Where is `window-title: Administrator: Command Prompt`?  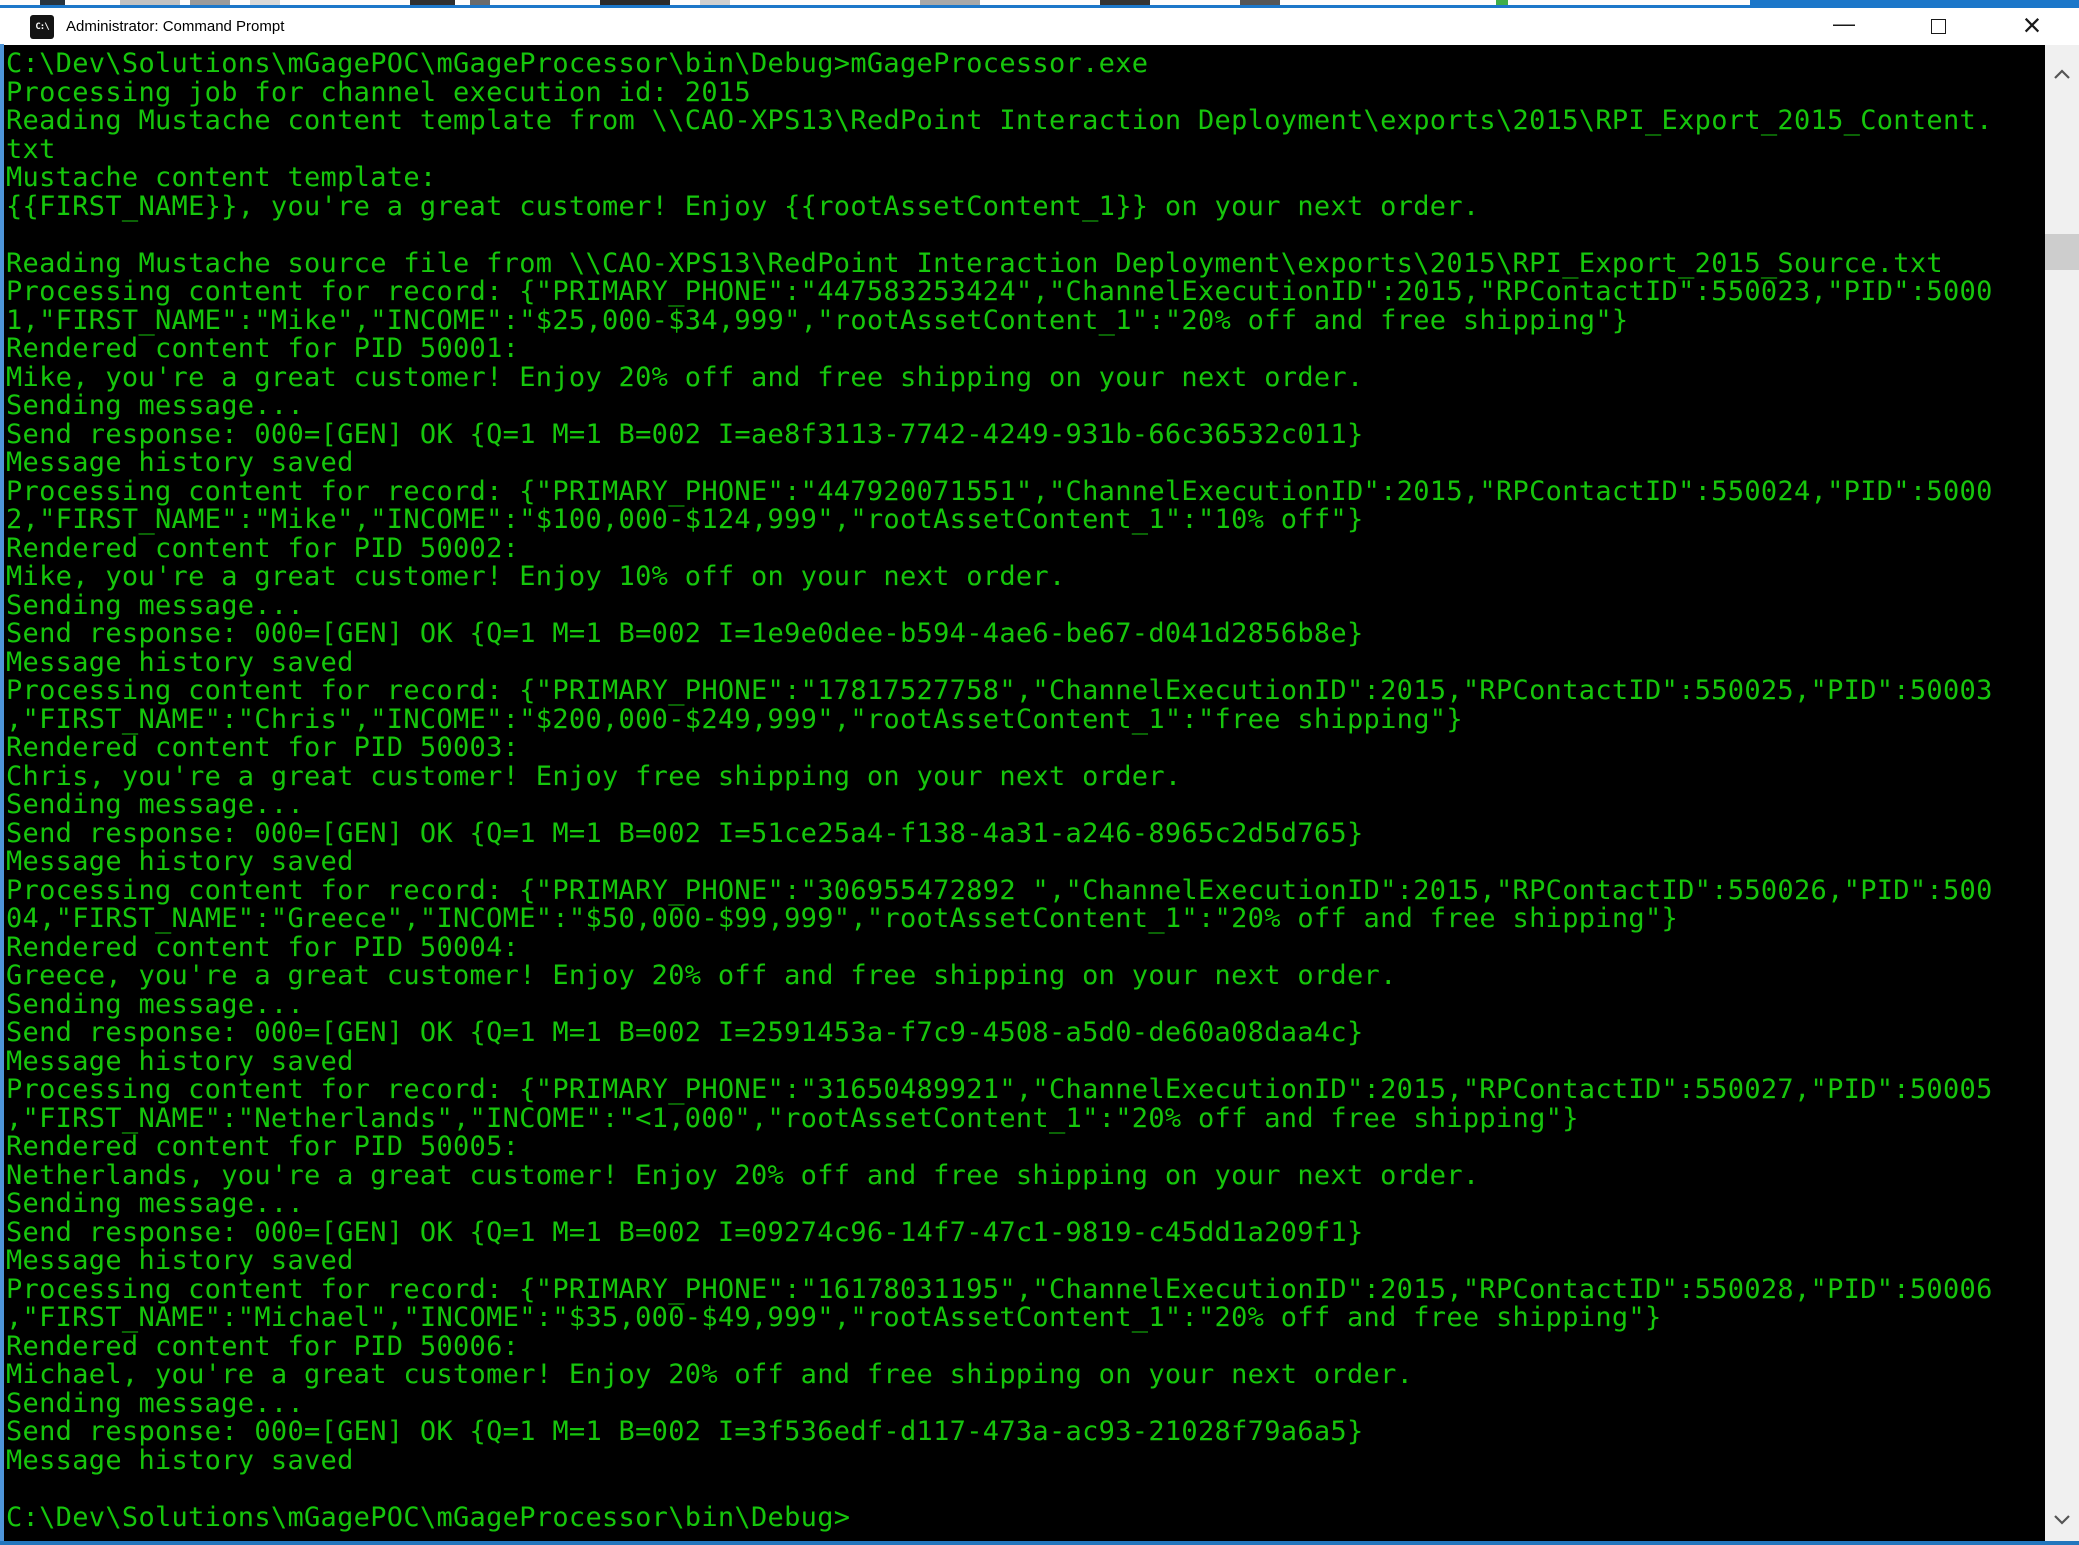 window-title: Administrator: Command Prompt is located at coordinates (175, 26).